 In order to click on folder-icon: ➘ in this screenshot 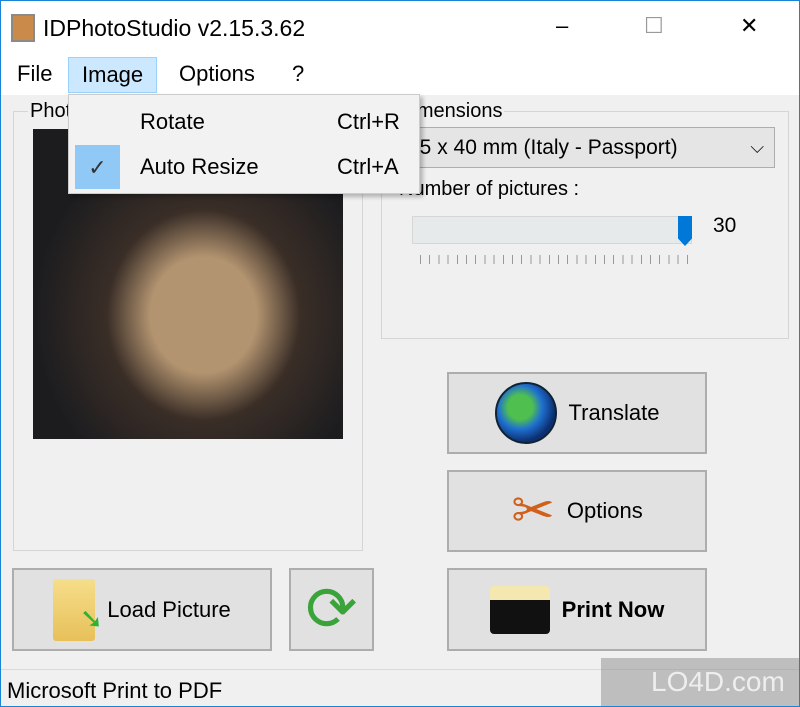, I will do `click(78, 609)`.